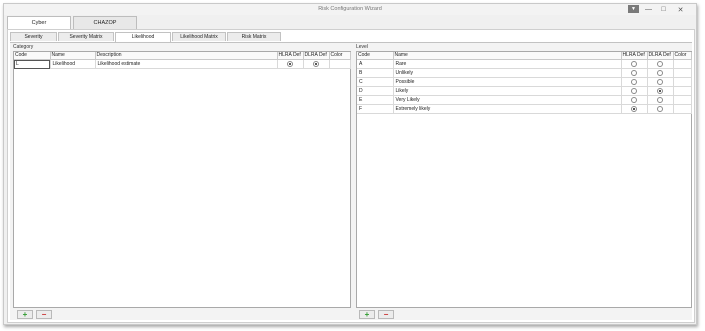 This screenshot has width=705, height=331. What do you see at coordinates (375, 109) in the screenshot?
I see `code-cell: F` at bounding box center [375, 109].